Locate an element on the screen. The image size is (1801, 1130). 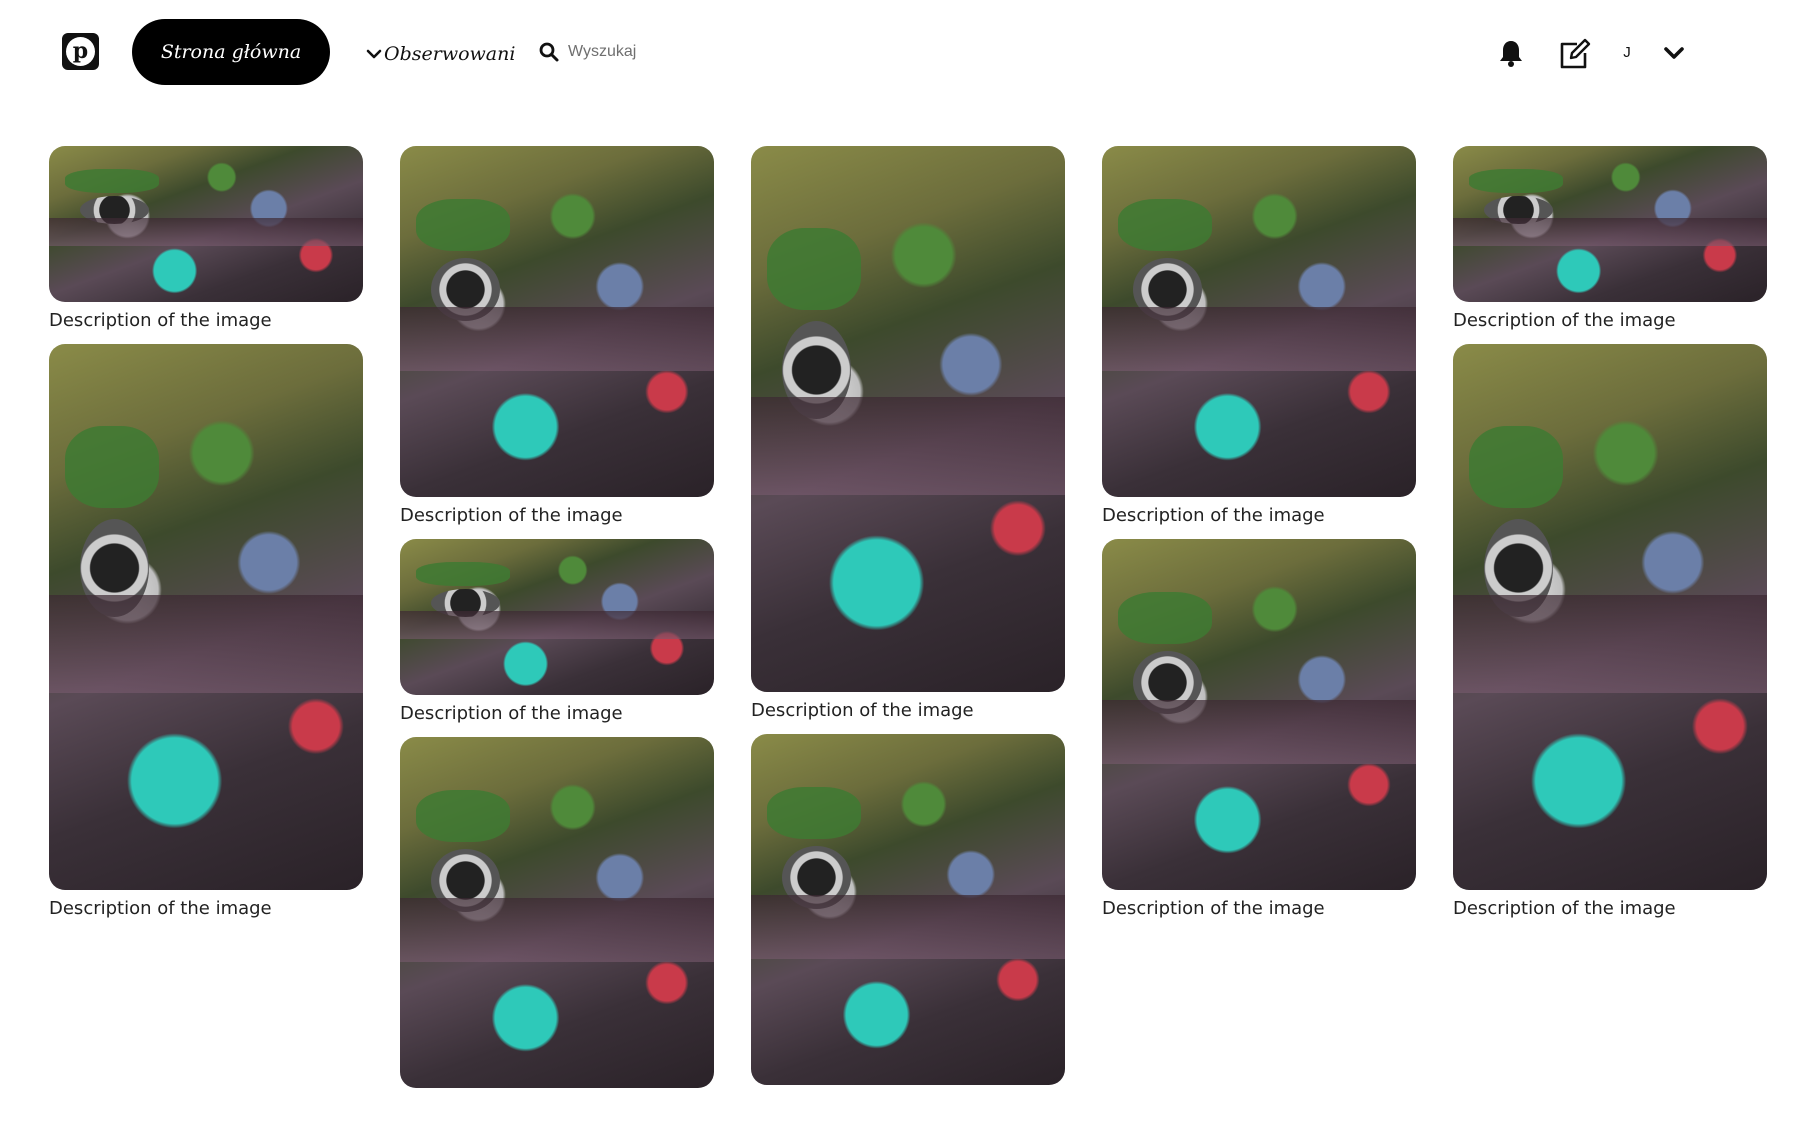
search-input is located at coordinates (668, 52).